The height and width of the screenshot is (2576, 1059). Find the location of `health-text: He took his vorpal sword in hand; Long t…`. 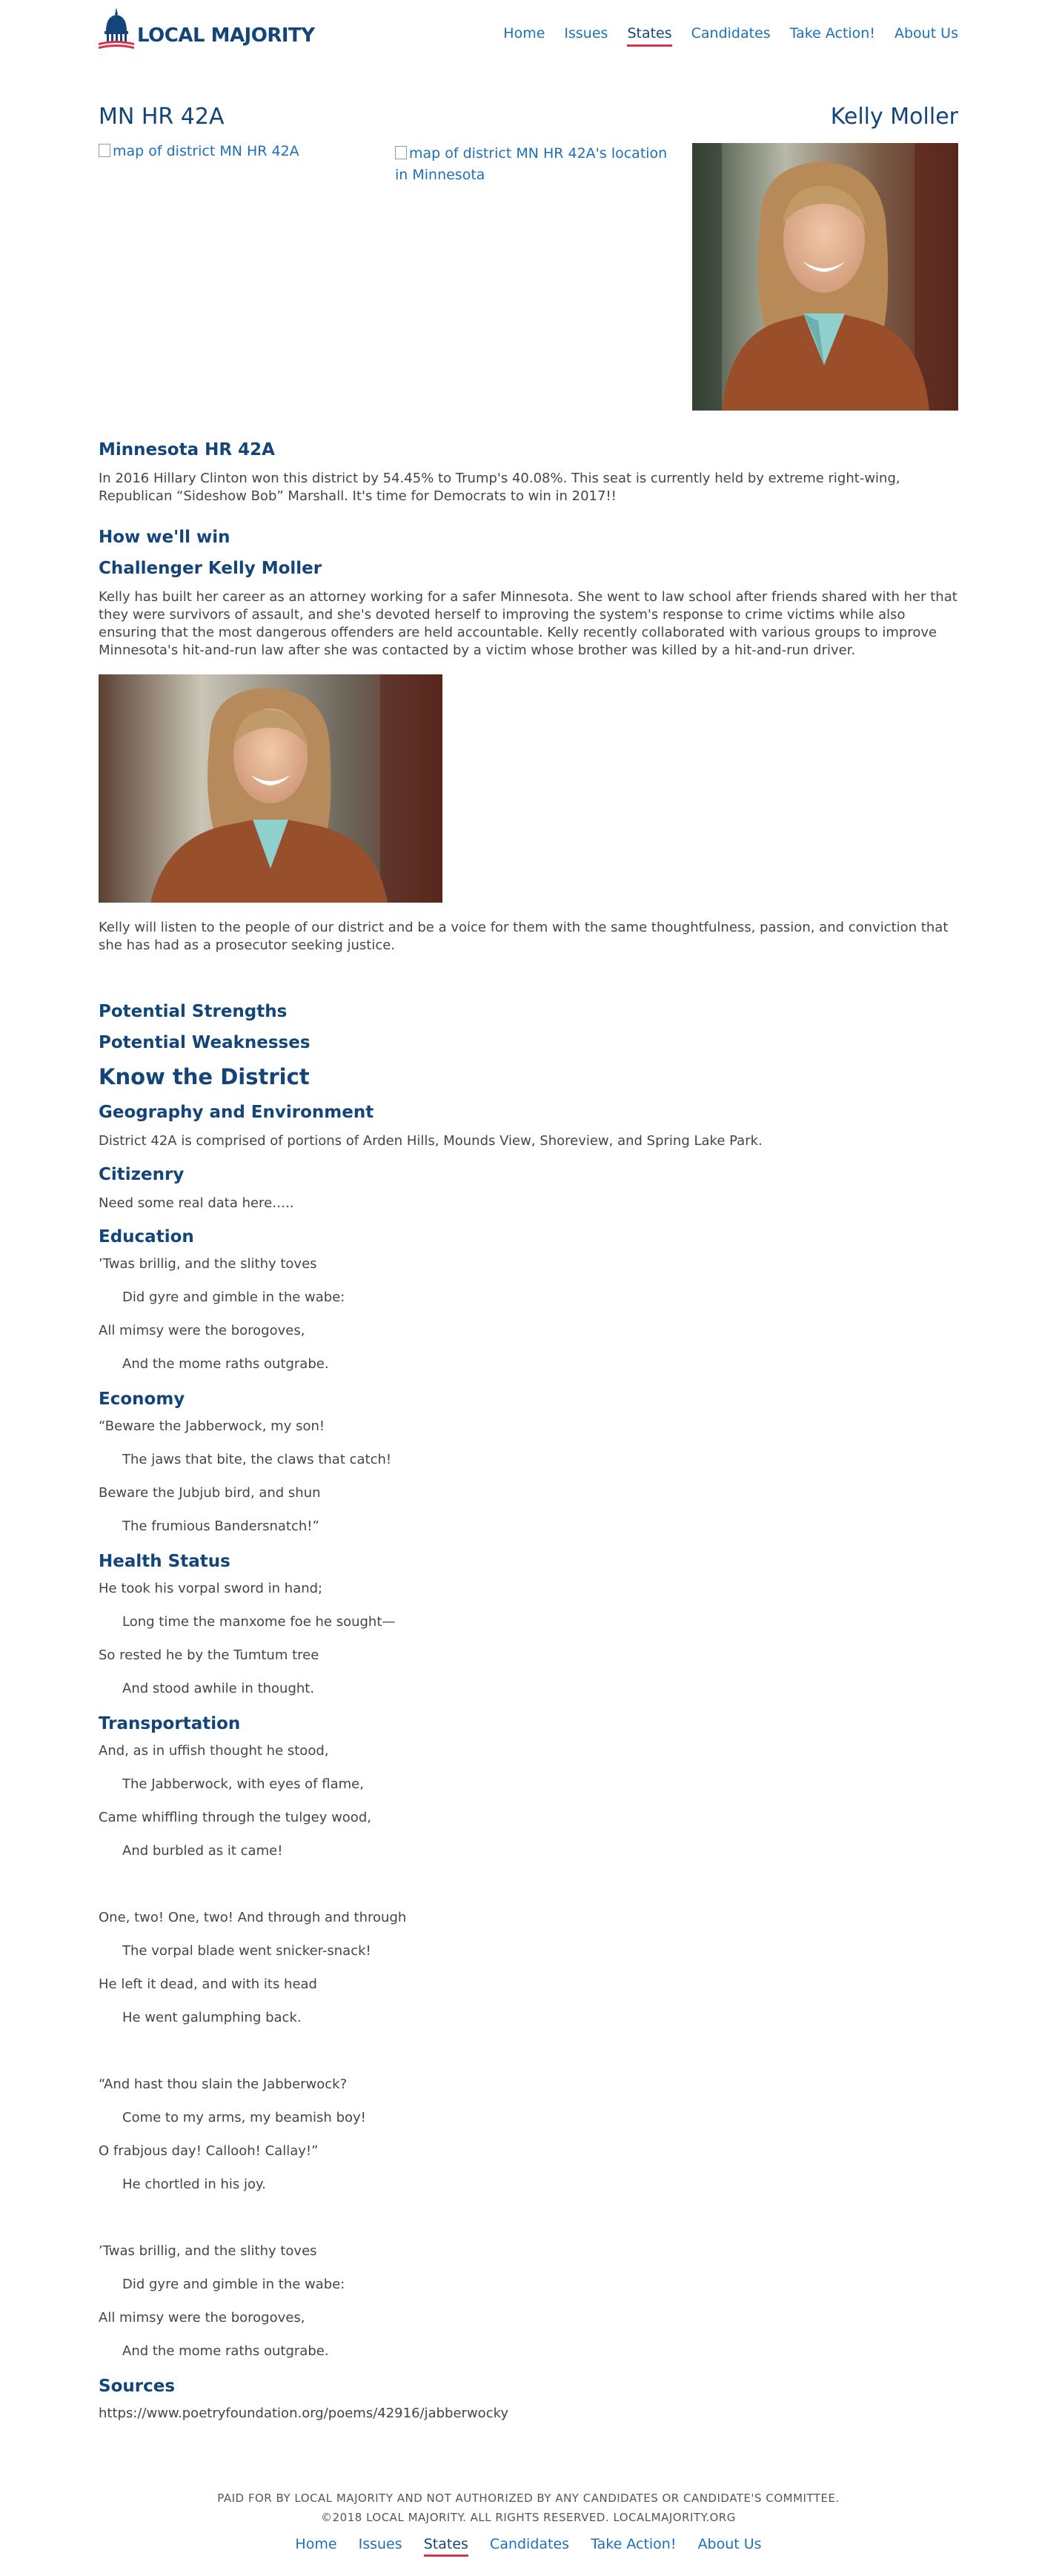

health-text: He took his vorpal sword in hand; Long t… is located at coordinates (528, 1639).